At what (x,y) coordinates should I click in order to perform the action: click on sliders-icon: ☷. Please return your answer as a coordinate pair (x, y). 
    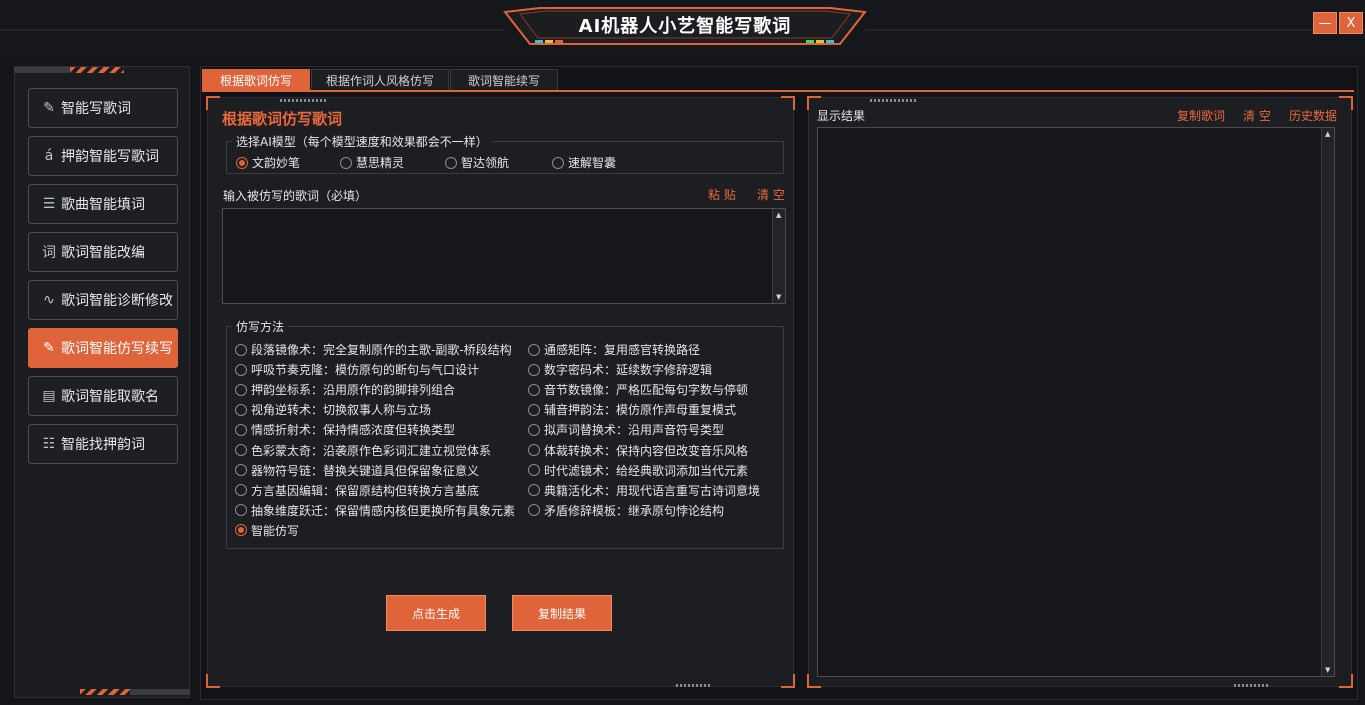
    Looking at the image, I should click on (49, 444).